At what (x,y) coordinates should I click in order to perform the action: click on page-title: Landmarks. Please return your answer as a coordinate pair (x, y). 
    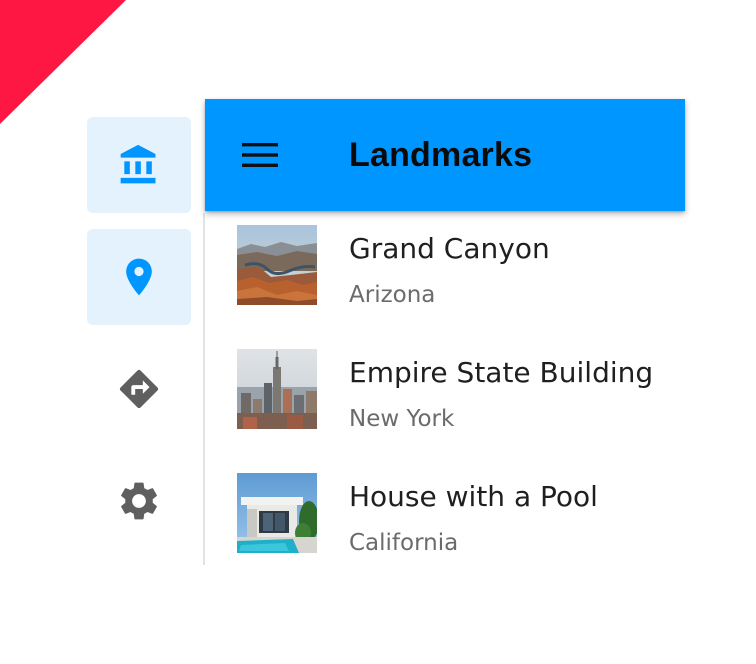
    Looking at the image, I should click on (441, 155).